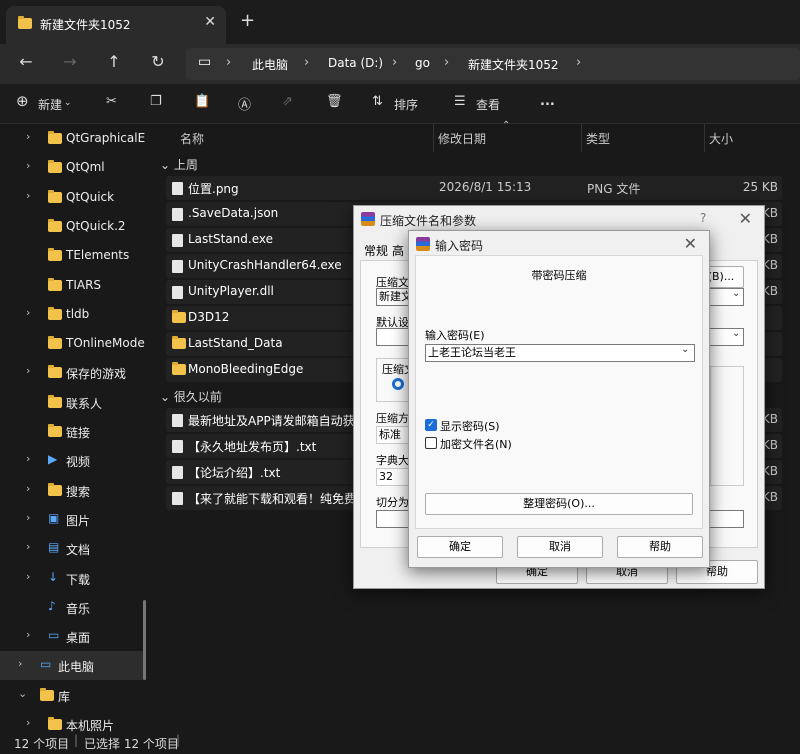 The image size is (800, 754). Describe the element at coordinates (73, 314) in the screenshot. I see `sidebar-item: › tldb` at that location.